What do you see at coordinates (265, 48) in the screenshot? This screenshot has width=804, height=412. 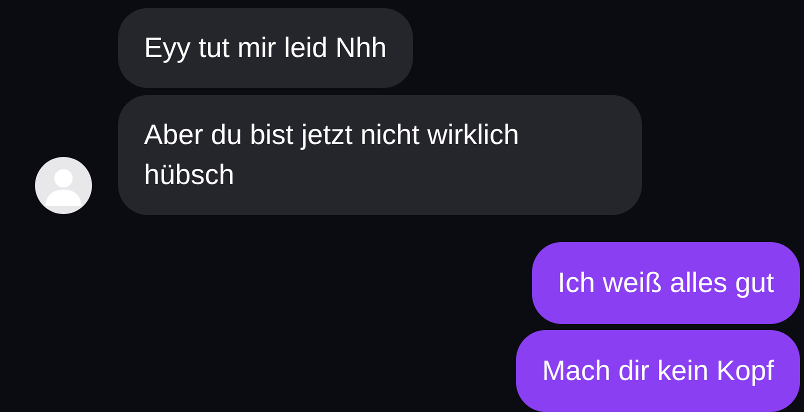 I see `message-bubble: Eyy tut mir leid Nhh` at bounding box center [265, 48].